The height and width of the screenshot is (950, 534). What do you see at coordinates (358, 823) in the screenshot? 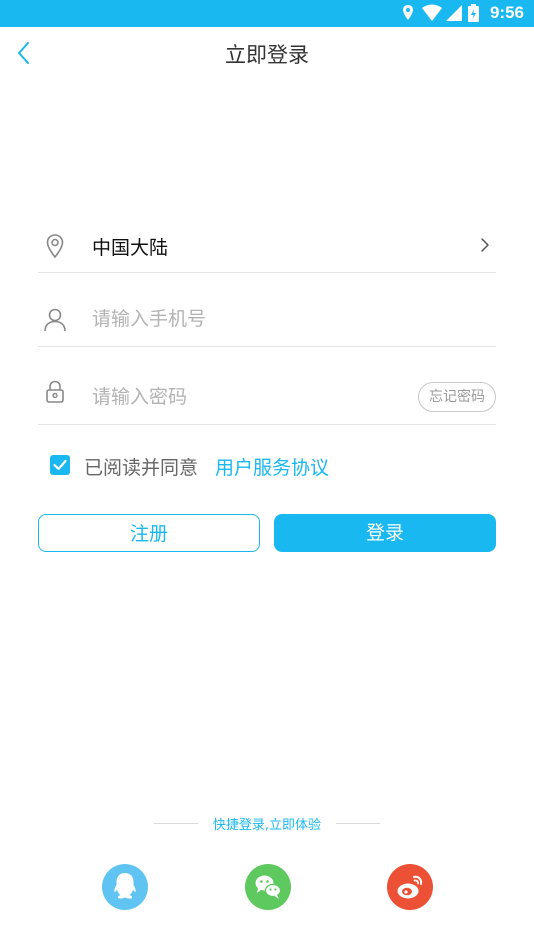
I see `divider-line-right` at bounding box center [358, 823].